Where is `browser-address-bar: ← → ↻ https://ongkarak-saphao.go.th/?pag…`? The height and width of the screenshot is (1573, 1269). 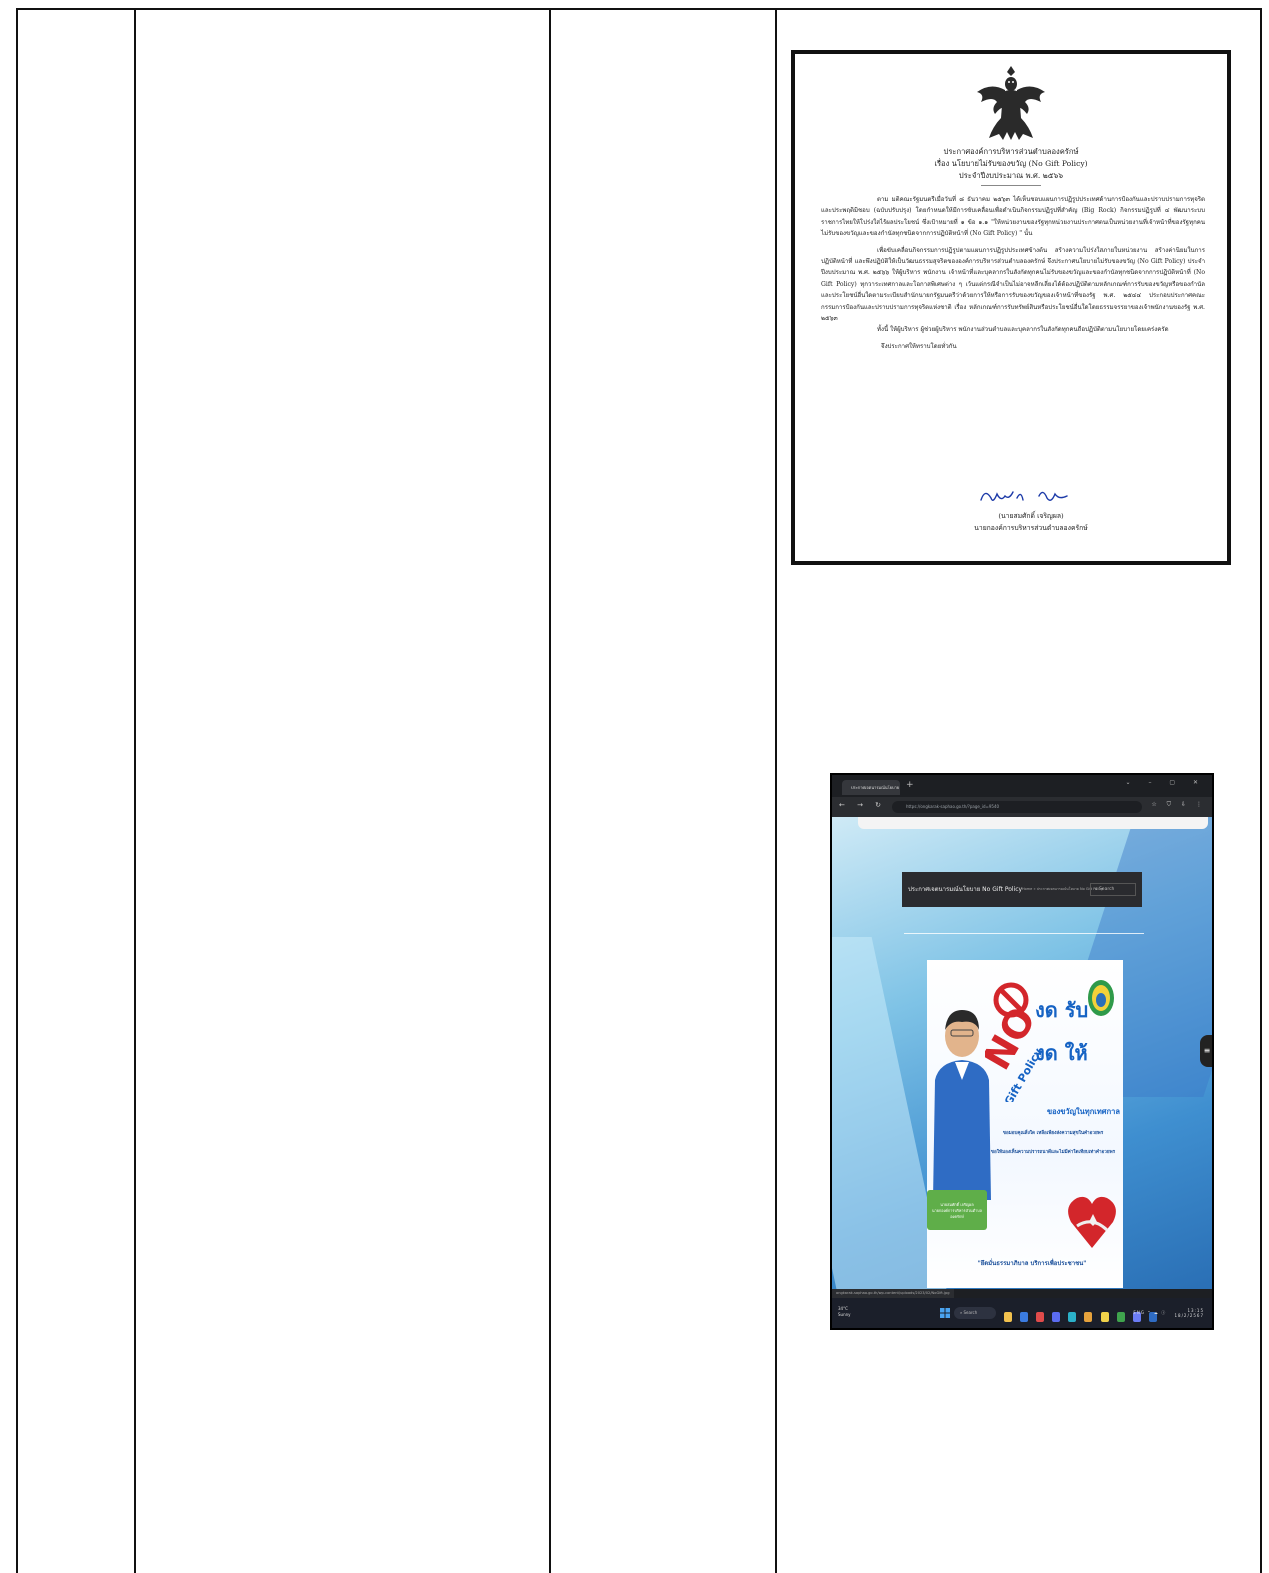
browser-address-bar: ← → ↻ https://ongkarak-saphao.go.th/?pag… is located at coordinates (1022, 807).